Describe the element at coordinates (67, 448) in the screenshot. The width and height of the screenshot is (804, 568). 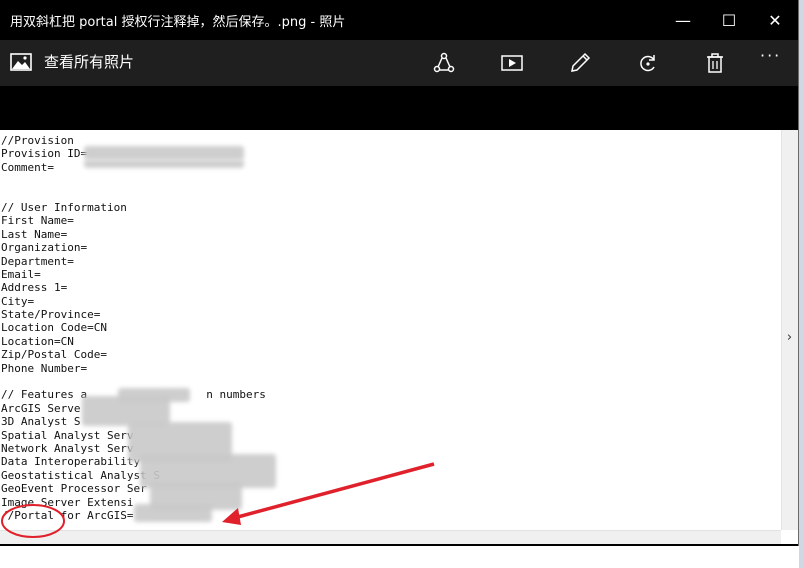
I see `text-line: Network Analyst Serv` at that location.